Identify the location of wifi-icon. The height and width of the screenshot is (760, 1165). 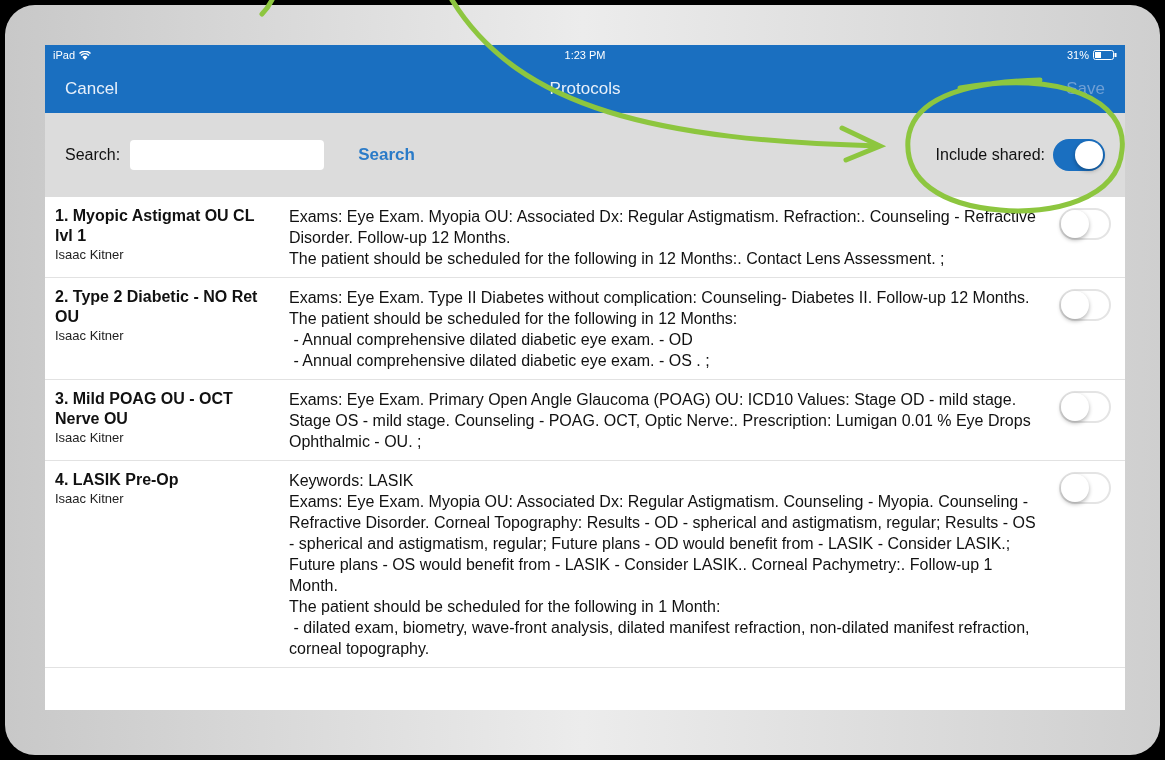
(85, 55).